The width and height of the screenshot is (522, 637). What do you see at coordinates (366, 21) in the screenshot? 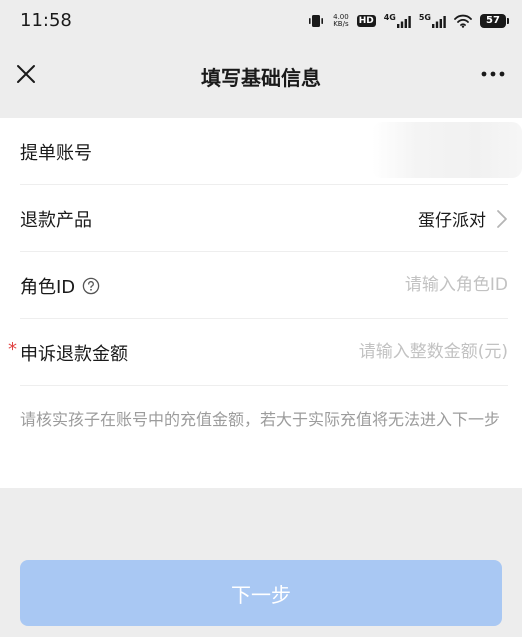
I see `hd-badge: HD` at bounding box center [366, 21].